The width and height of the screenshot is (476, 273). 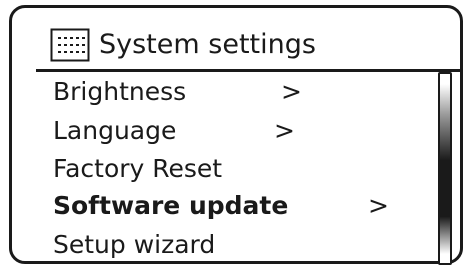 I want to click on menu-item-setup-wizard: Setup wizard, so click(x=238, y=246).